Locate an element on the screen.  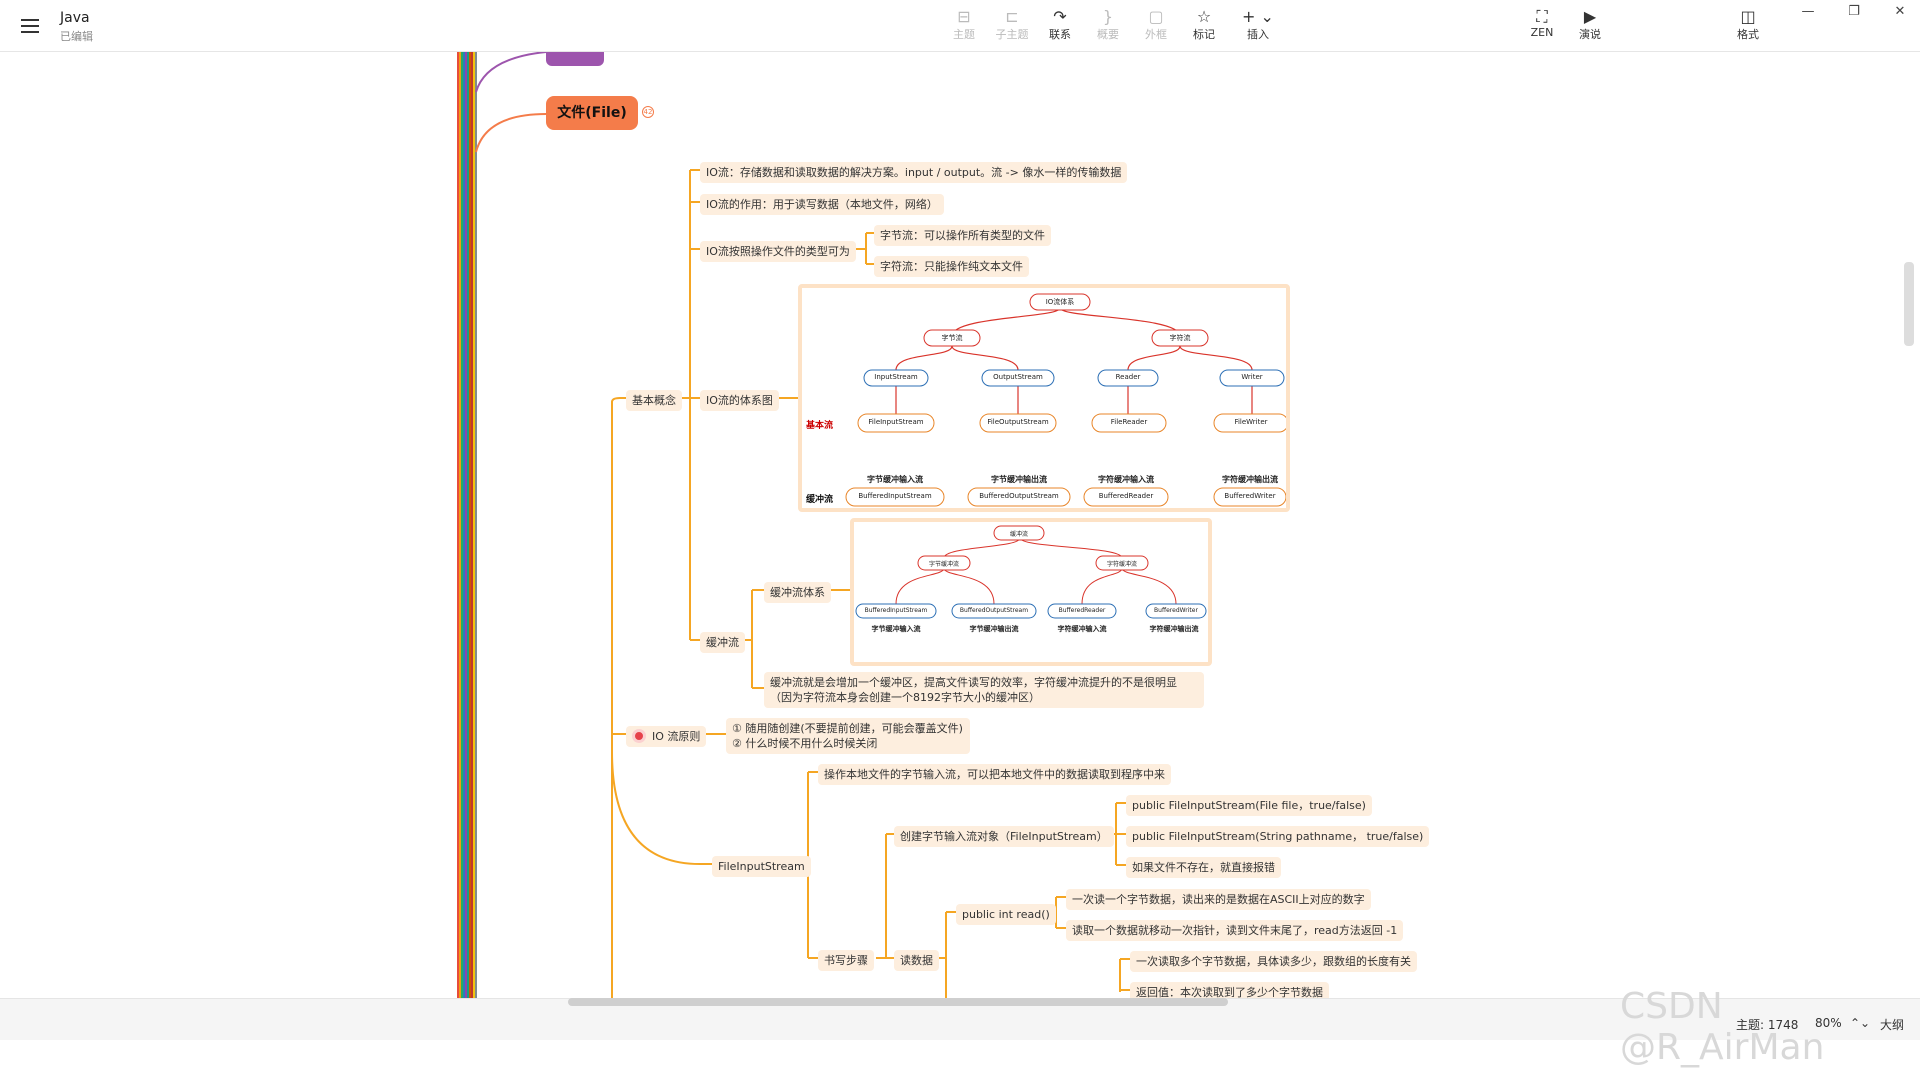
summary-icon: } is located at coordinates (1108, 16).